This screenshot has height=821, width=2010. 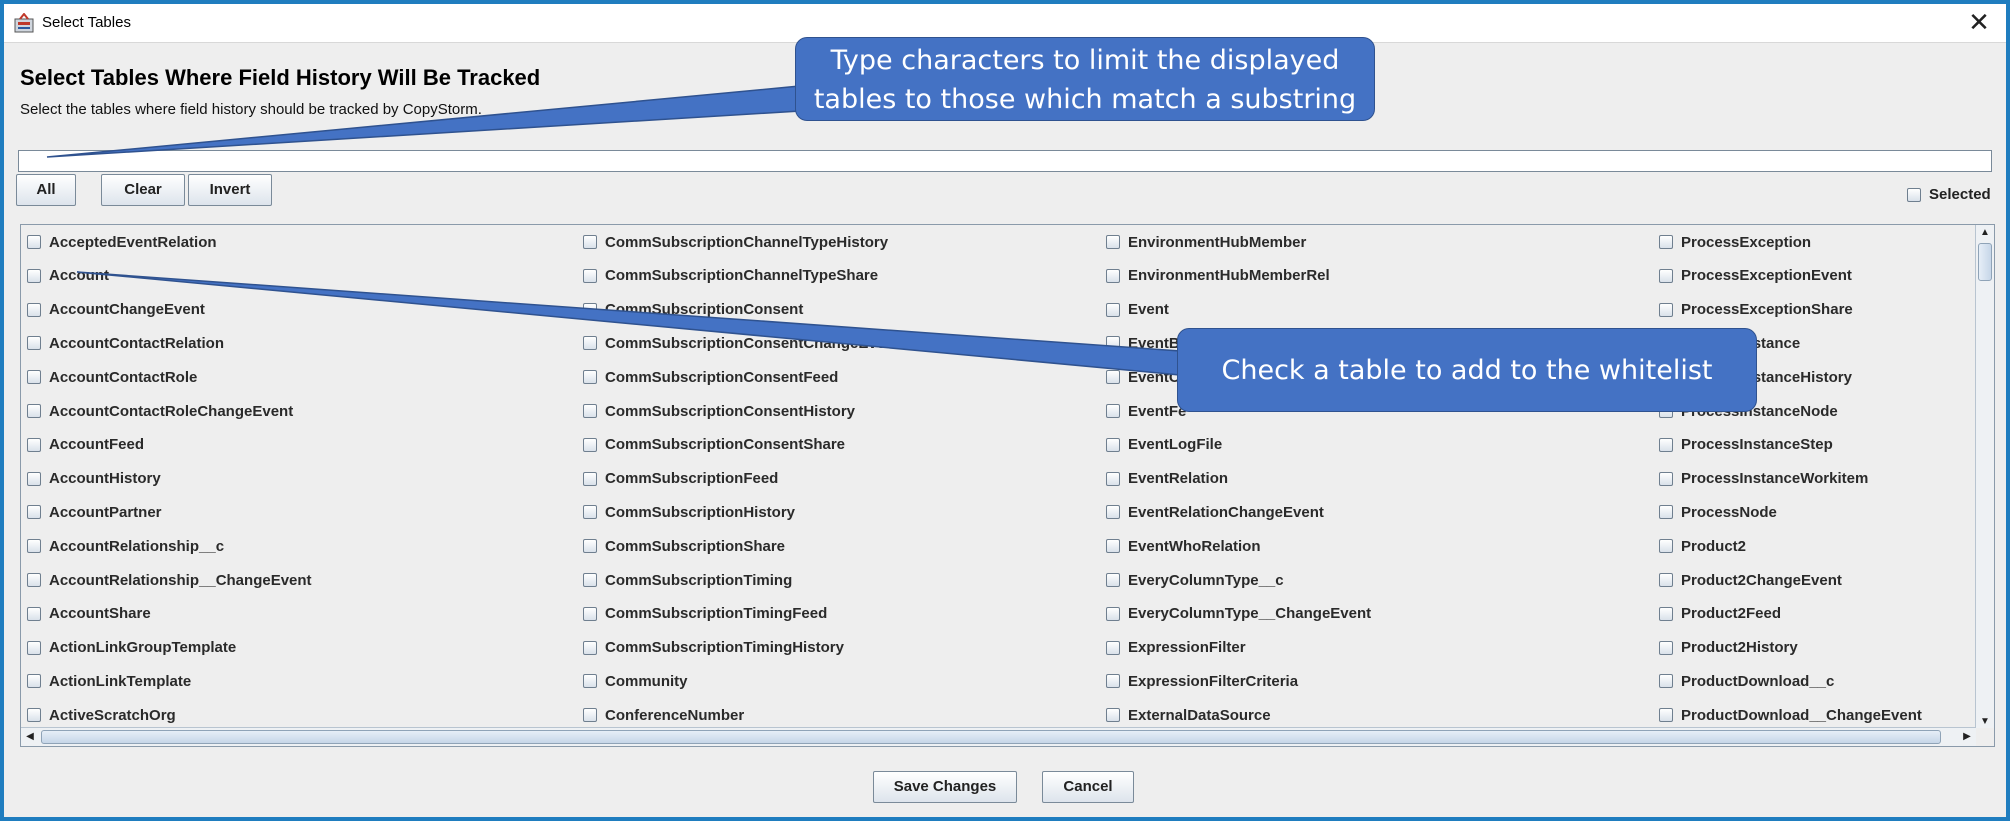 What do you see at coordinates (287, 445) in the screenshot?
I see `table-list-item: AccountFeed` at bounding box center [287, 445].